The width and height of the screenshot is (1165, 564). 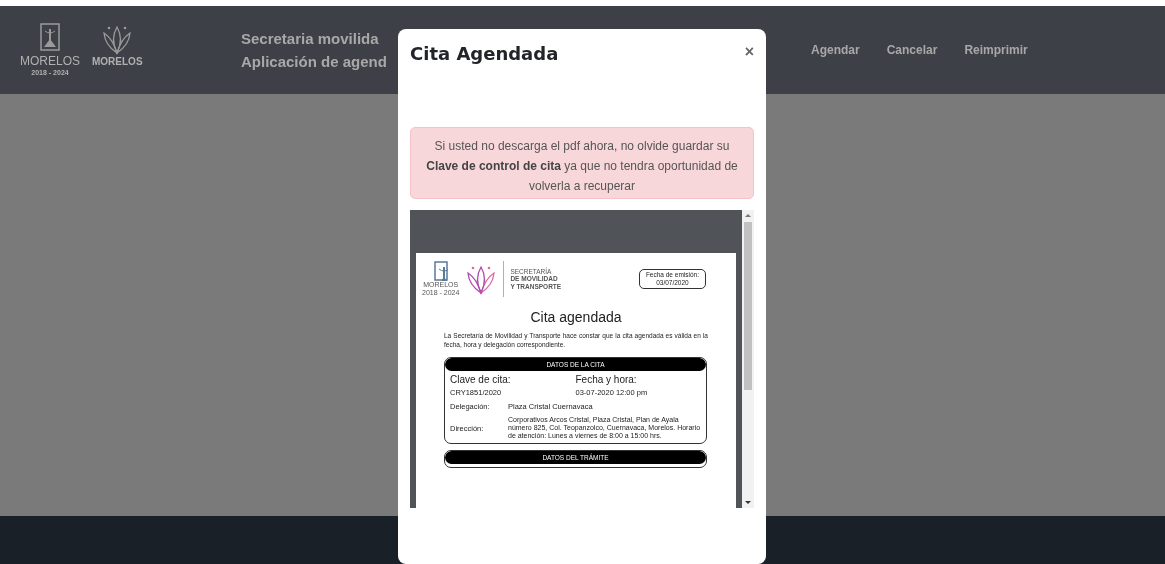 I want to click on modal-title: Cita Agendada, so click(x=484, y=53).